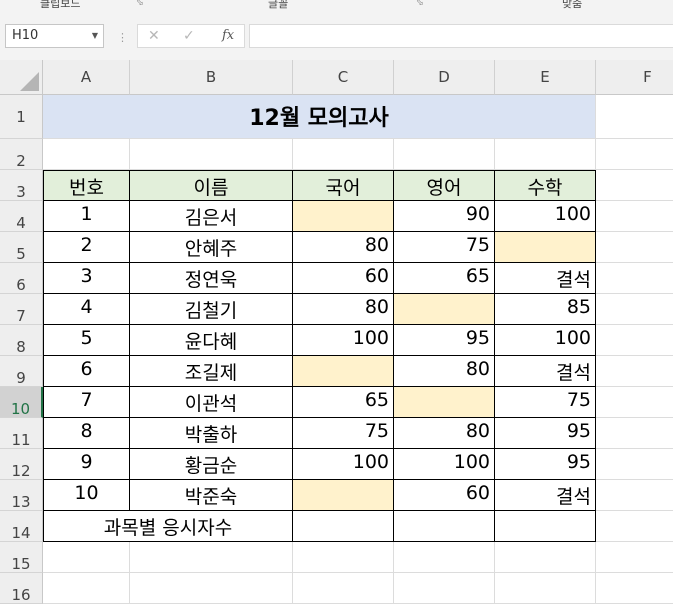  I want to click on table-cell: 4, so click(86, 309).